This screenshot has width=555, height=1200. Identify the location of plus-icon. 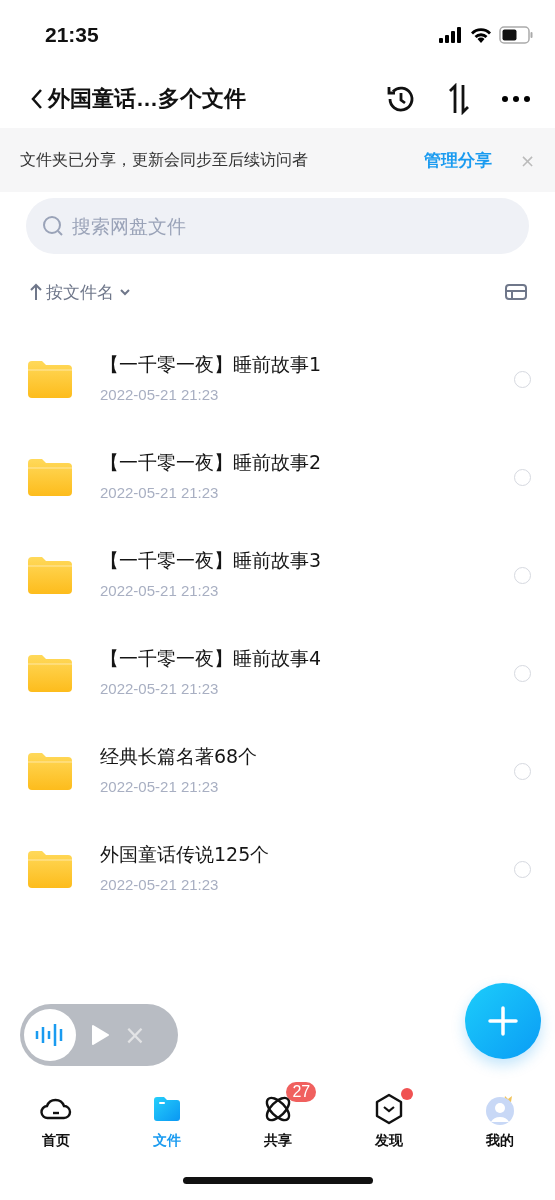
(503, 1021).